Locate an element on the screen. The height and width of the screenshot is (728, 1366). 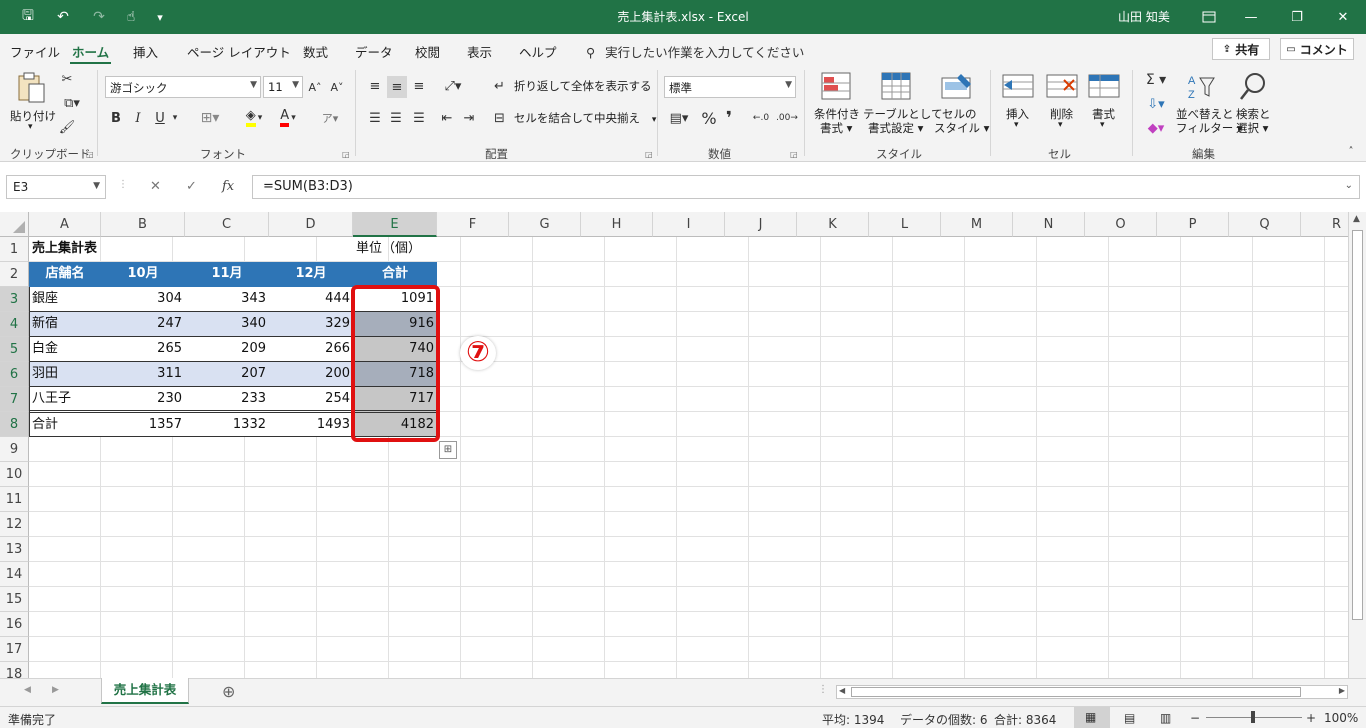
restore-button: ❐ is located at coordinates (1297, 17).